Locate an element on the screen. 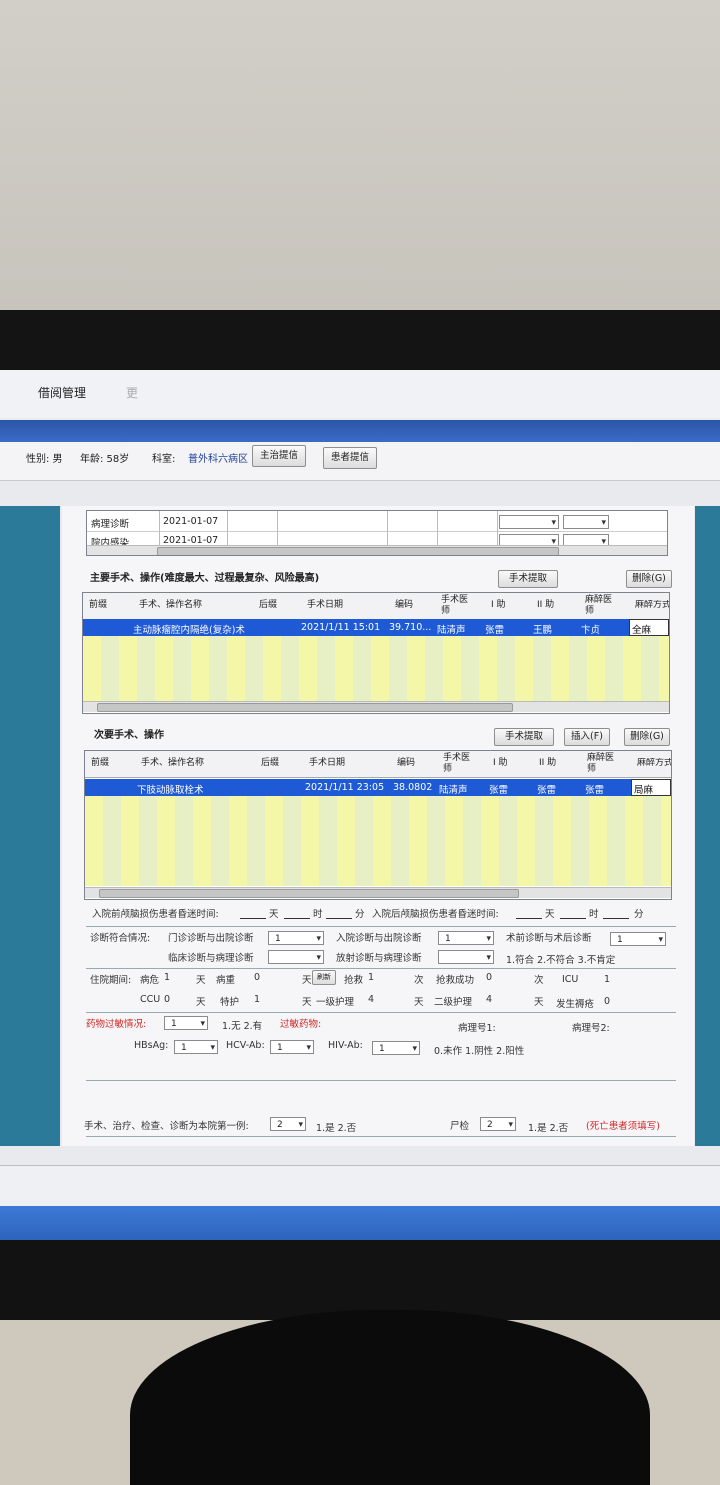 The height and width of the screenshot is (1485, 720). main-surgery-delete-button: 删除(G) is located at coordinates (649, 579).